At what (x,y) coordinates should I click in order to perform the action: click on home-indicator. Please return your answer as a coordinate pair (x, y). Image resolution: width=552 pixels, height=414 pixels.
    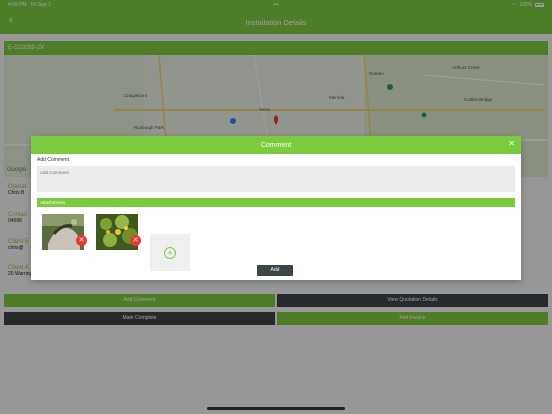
    Looking at the image, I should click on (276, 408).